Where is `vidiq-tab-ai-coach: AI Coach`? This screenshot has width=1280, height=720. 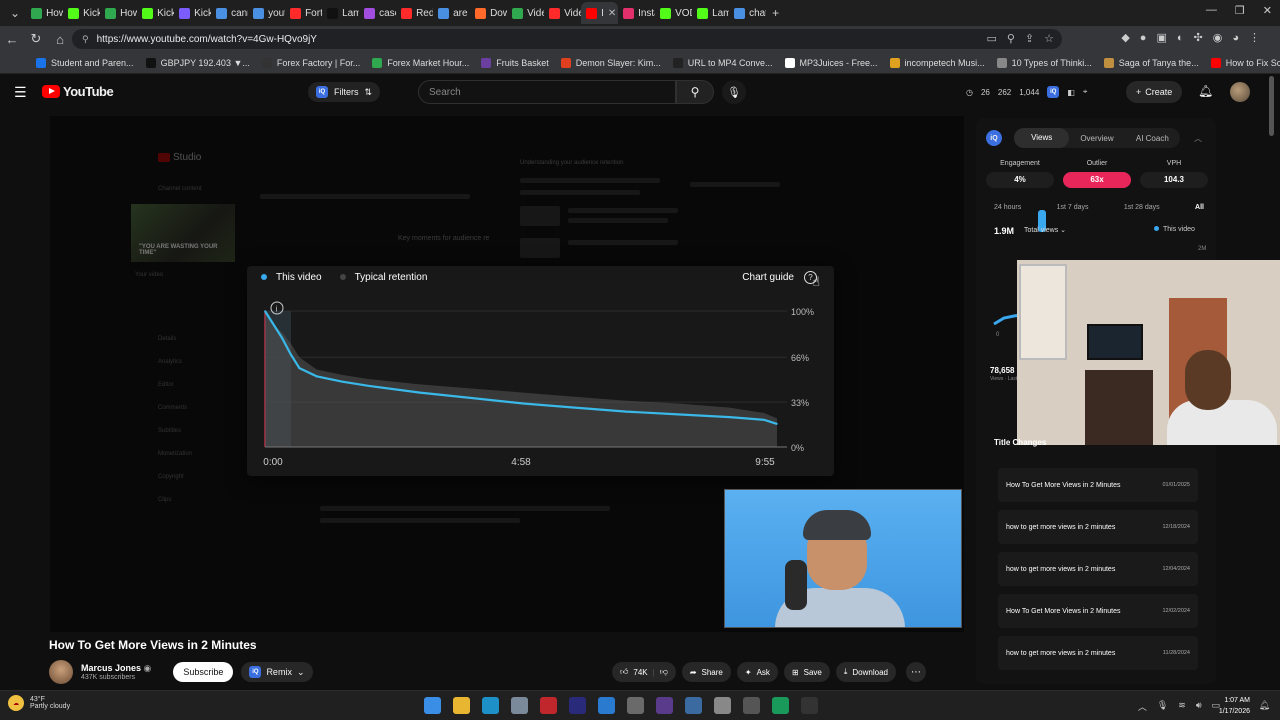 vidiq-tab-ai-coach: AI Coach is located at coordinates (1152, 138).